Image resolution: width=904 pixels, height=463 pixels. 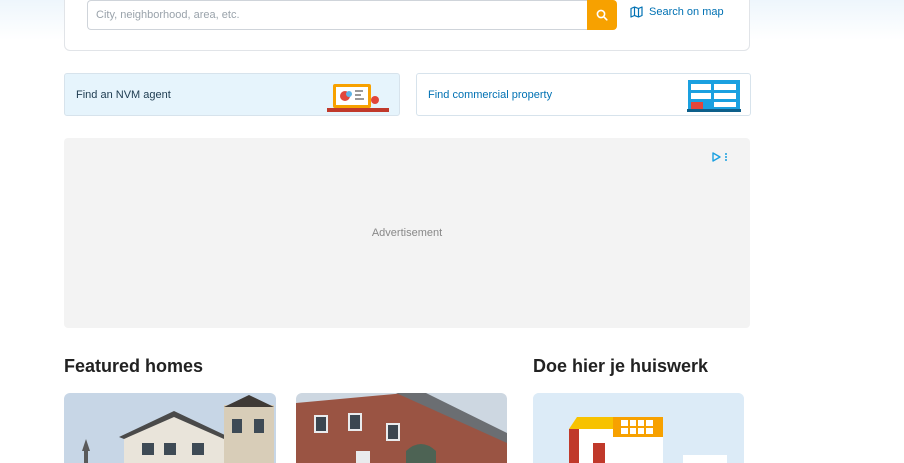 What do you see at coordinates (686, 12) in the screenshot?
I see `search-on-map-label: Search on map` at bounding box center [686, 12].